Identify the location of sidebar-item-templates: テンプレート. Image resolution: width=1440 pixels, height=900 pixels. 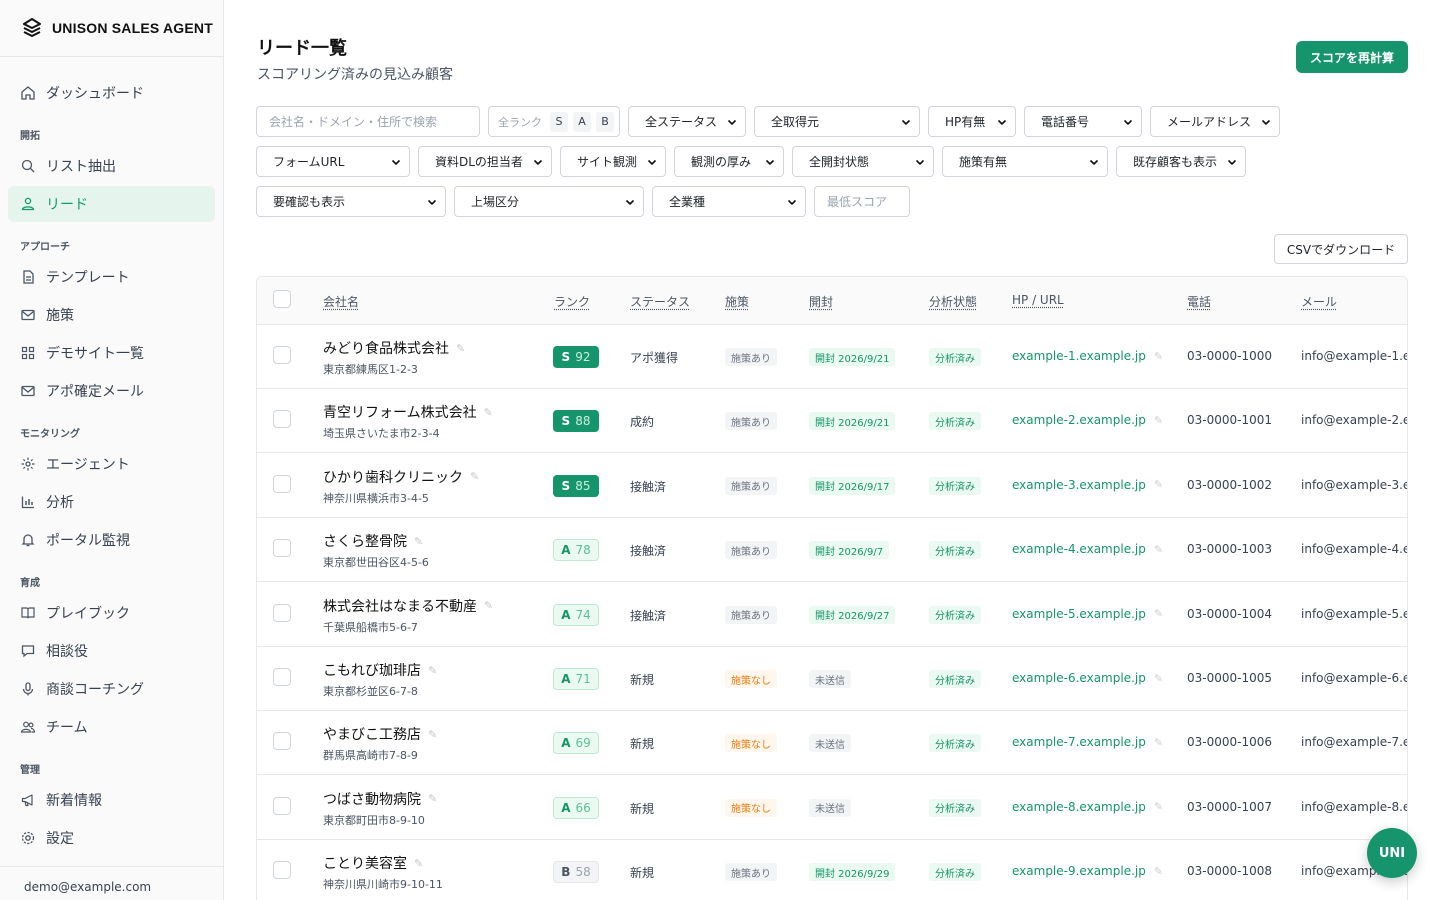
(111, 277).